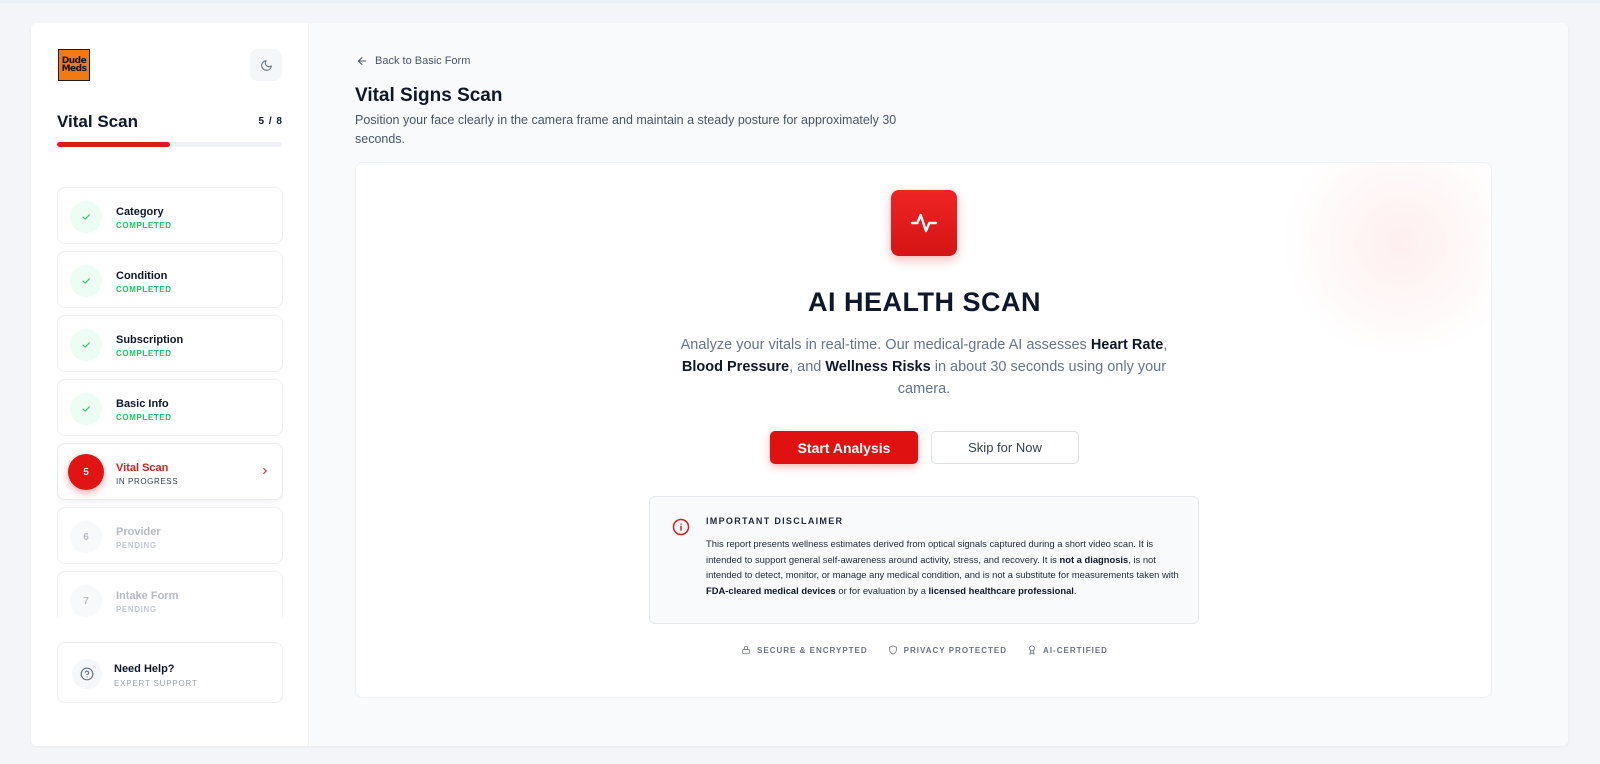 Image resolution: width=1600 pixels, height=764 pixels. I want to click on step-label: Category, so click(140, 212).